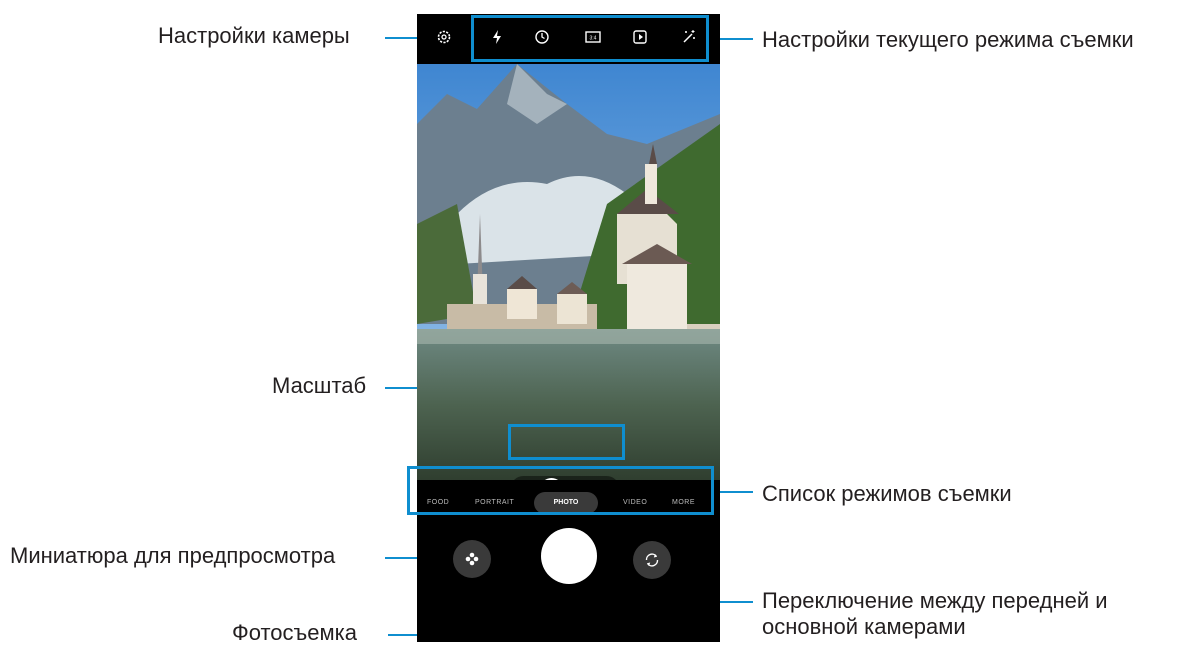 The image size is (1179, 646). What do you see at coordinates (887, 493) in the screenshot?
I see `callout-mode-list: Список режимов съемки` at bounding box center [887, 493].